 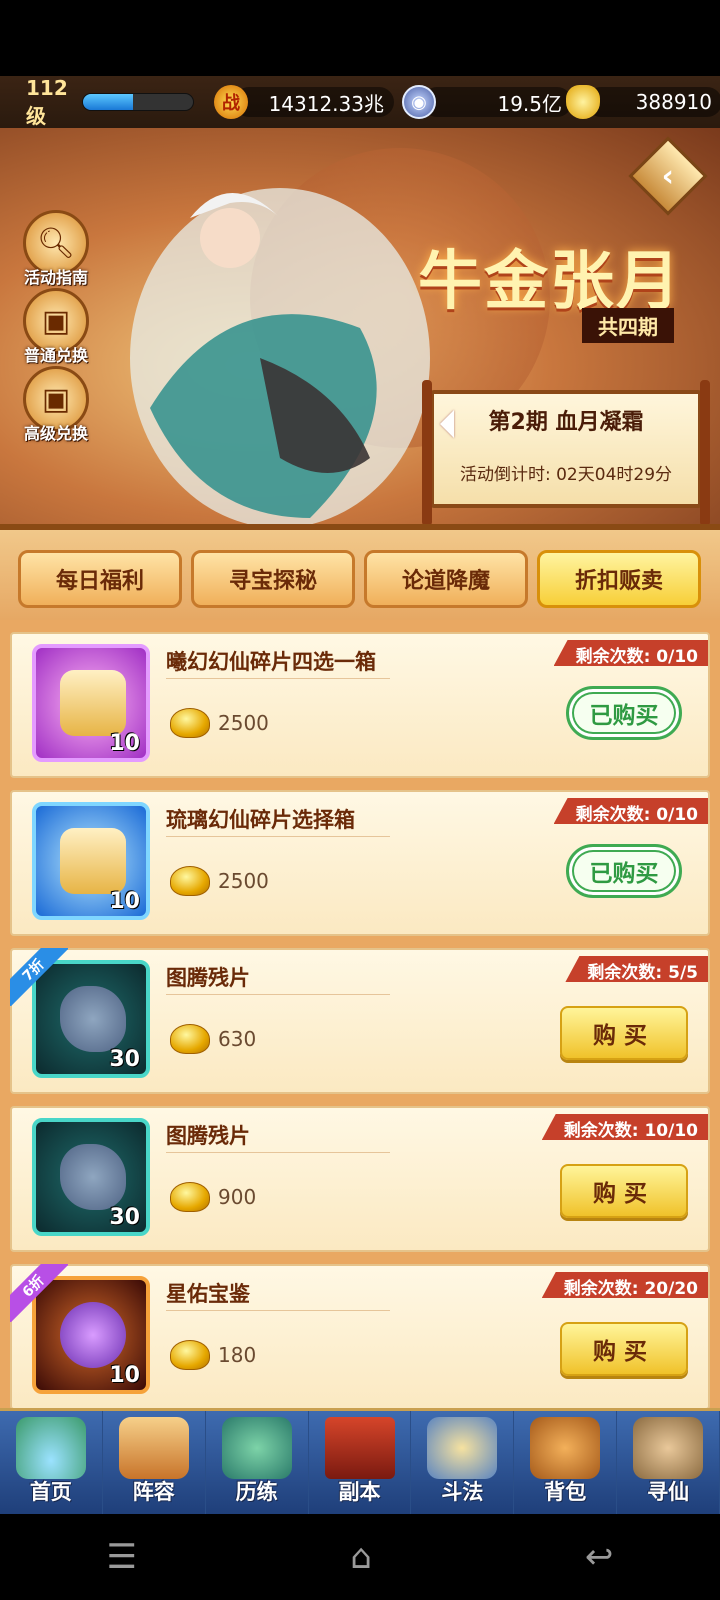 I want to click on side-btn-advanced-exchange-label: 高级兑换, so click(x=55, y=433).